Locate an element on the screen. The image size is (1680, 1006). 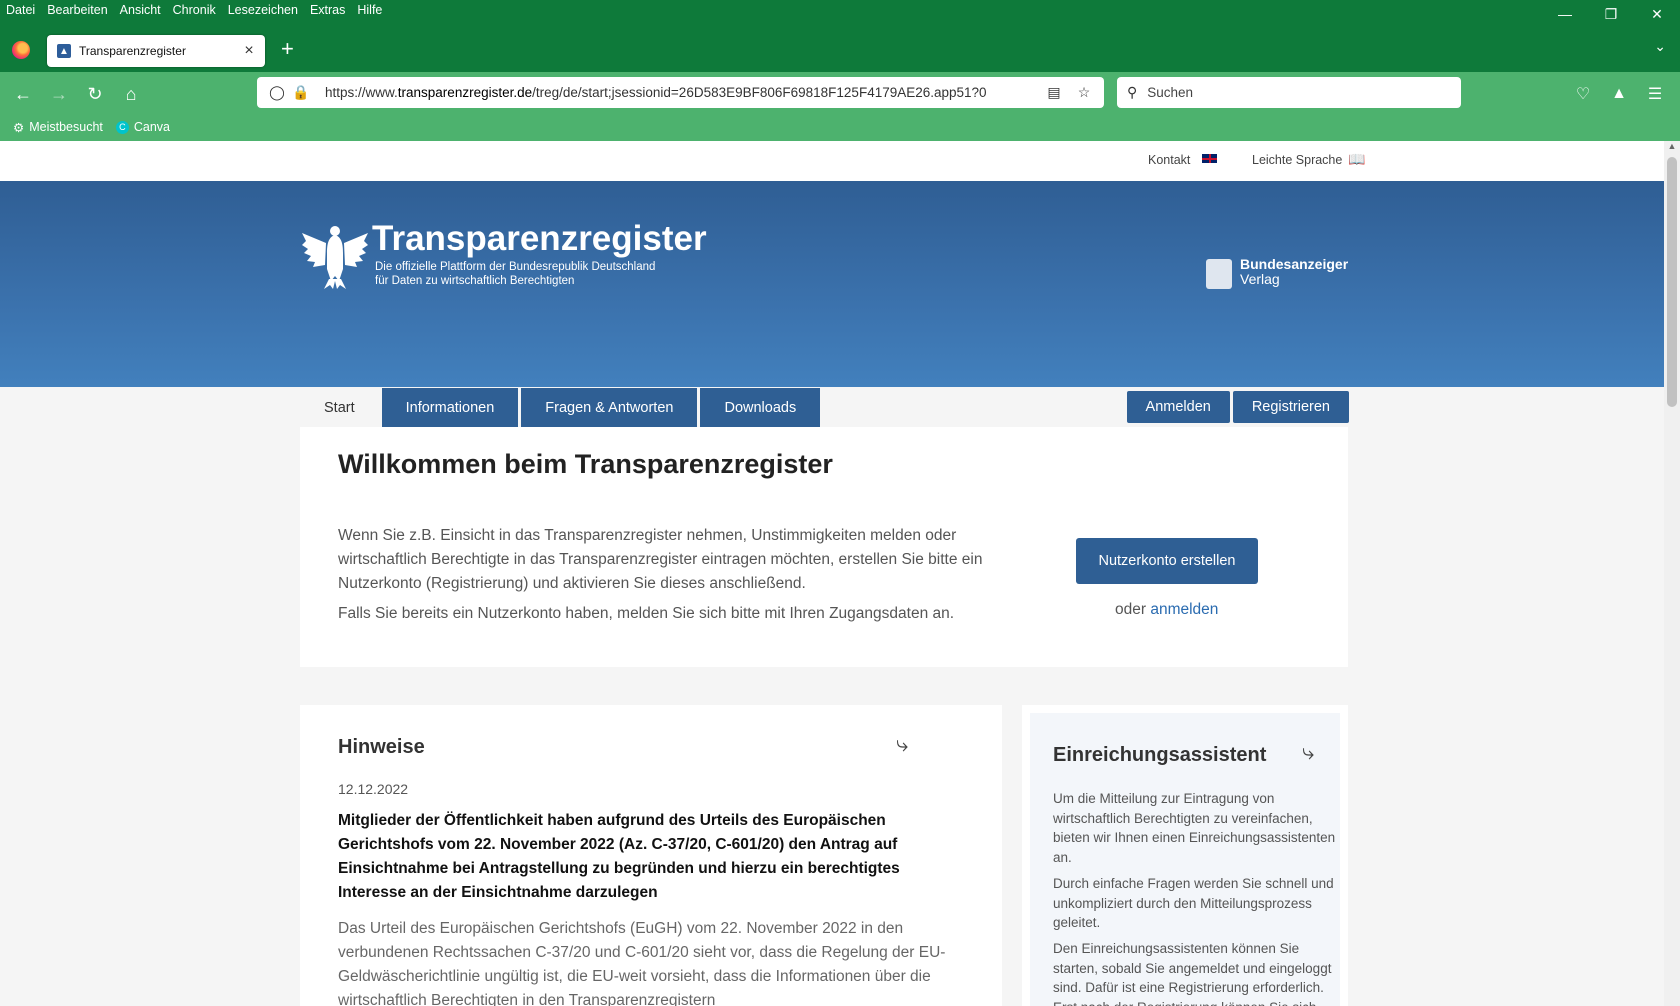
kontakt-link: Kontakt is located at coordinates (1169, 160).